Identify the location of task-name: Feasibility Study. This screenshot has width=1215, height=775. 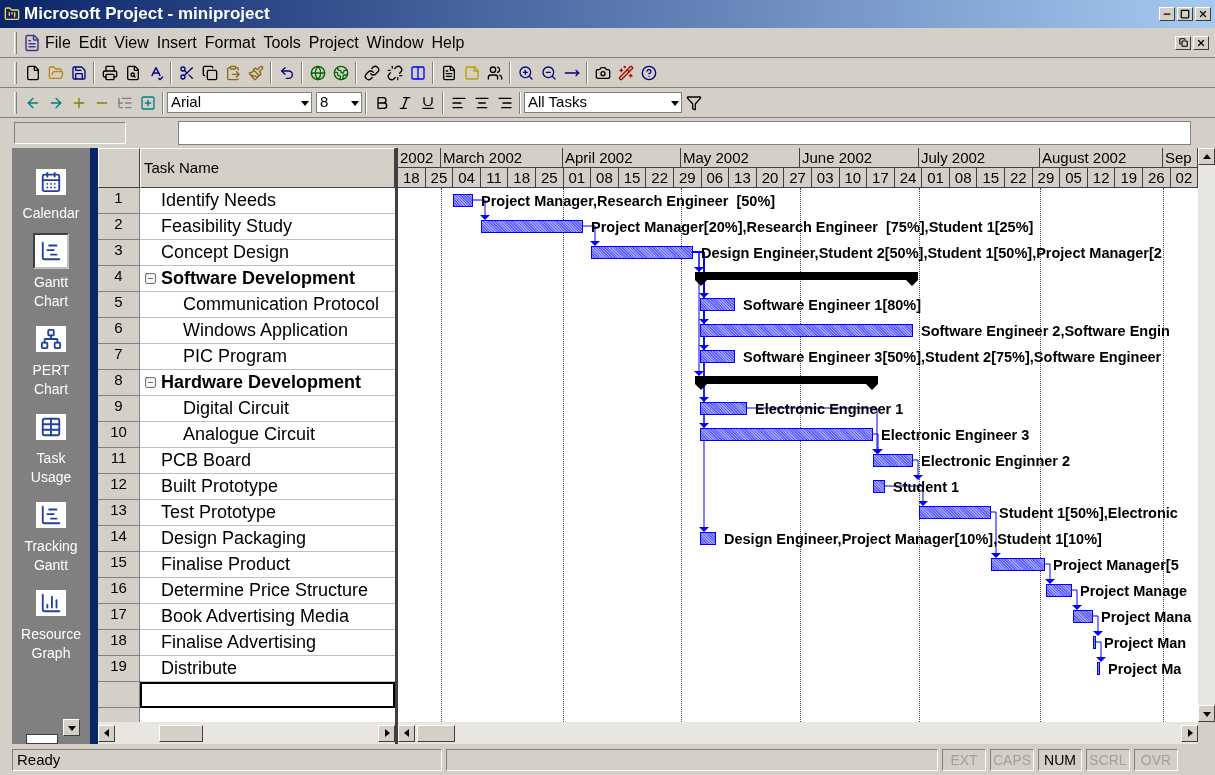
(227, 226).